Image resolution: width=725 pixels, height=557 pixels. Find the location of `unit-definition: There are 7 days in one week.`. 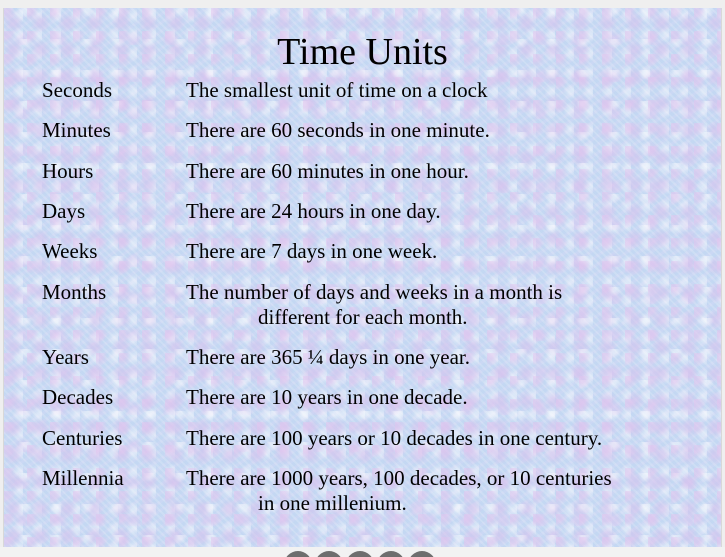

unit-definition: There are 7 days in one week. is located at coordinates (311, 251).